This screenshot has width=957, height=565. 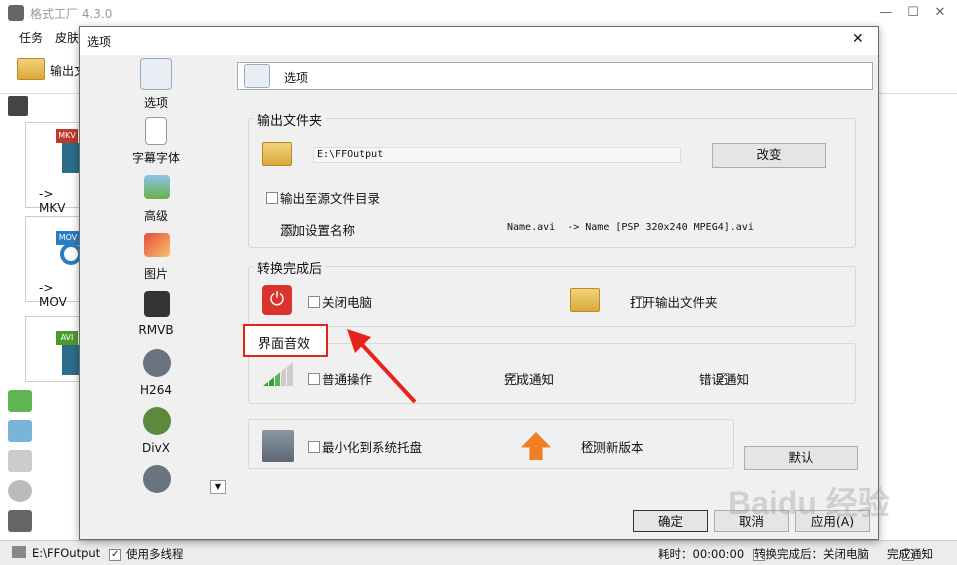 I want to click on highlight-label: 界面音效, so click(x=284, y=342).